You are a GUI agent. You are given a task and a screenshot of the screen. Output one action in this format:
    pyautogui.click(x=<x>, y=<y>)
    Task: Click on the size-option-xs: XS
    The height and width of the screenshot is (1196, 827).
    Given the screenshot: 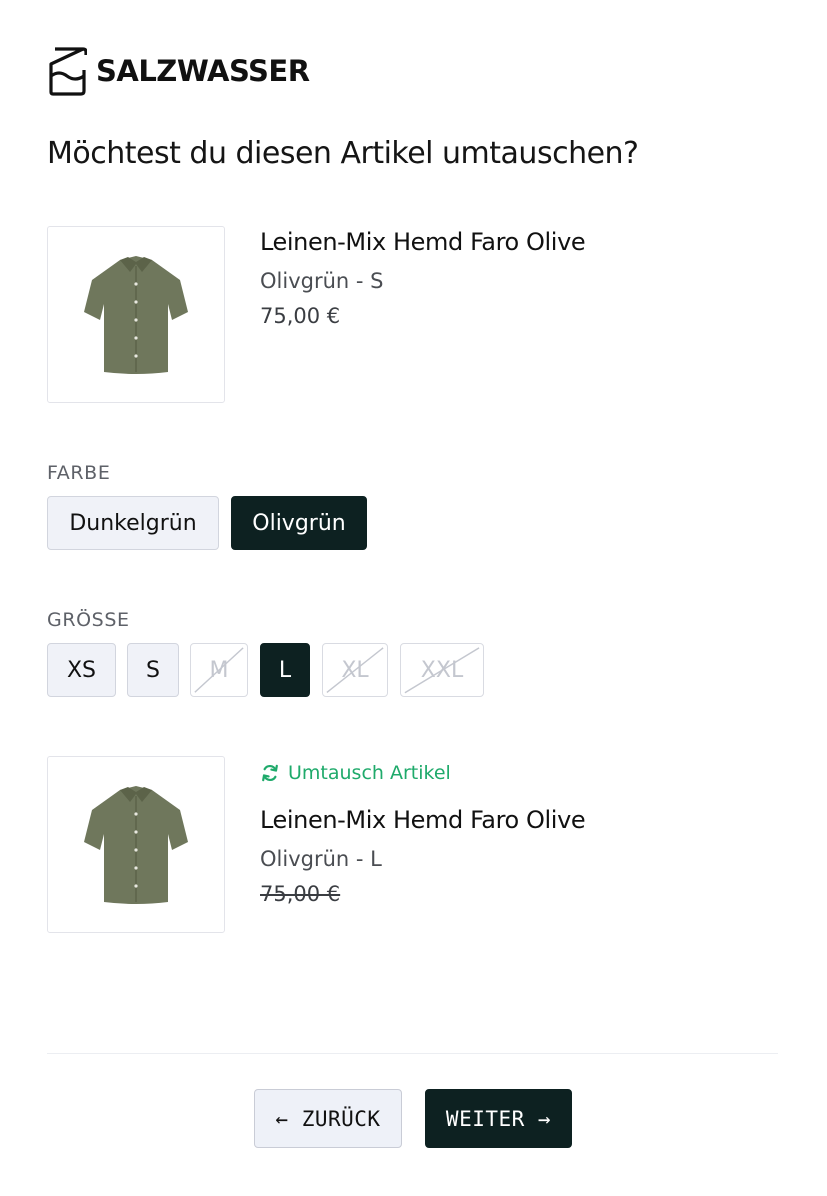 What is the action you would take?
    pyautogui.click(x=81, y=670)
    